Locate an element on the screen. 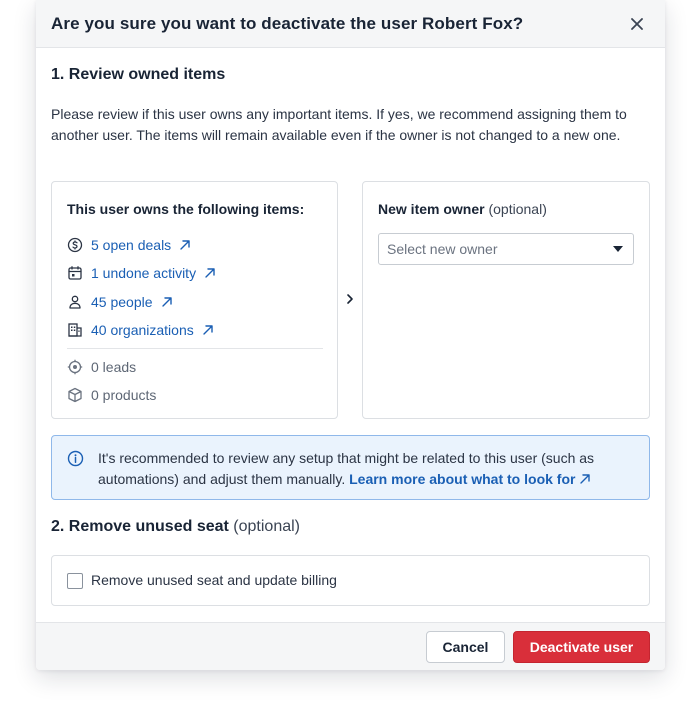 This screenshot has width=700, height=711. items-divider is located at coordinates (195, 348).